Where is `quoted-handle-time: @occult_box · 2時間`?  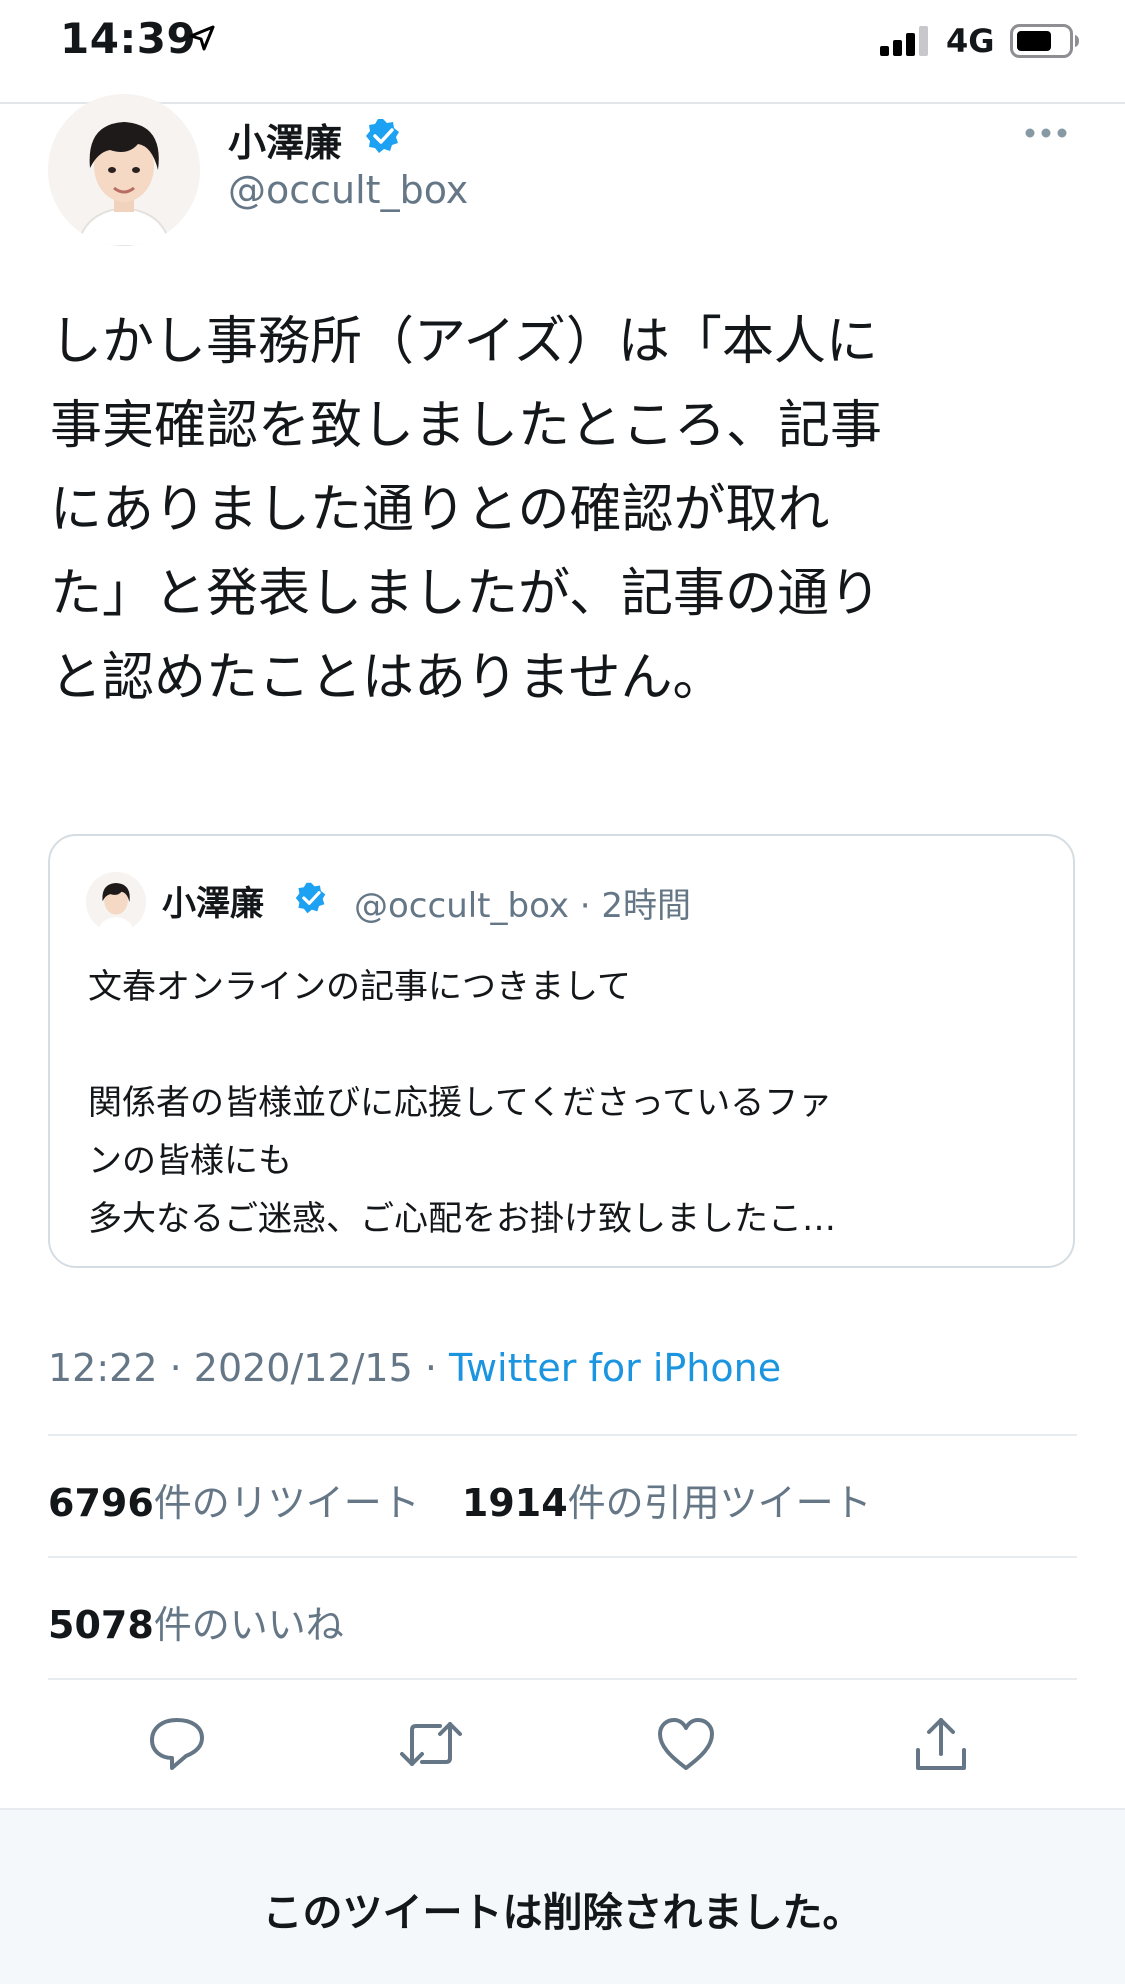
quoted-handle-time: @occult_box · 2時間 is located at coordinates (523, 906).